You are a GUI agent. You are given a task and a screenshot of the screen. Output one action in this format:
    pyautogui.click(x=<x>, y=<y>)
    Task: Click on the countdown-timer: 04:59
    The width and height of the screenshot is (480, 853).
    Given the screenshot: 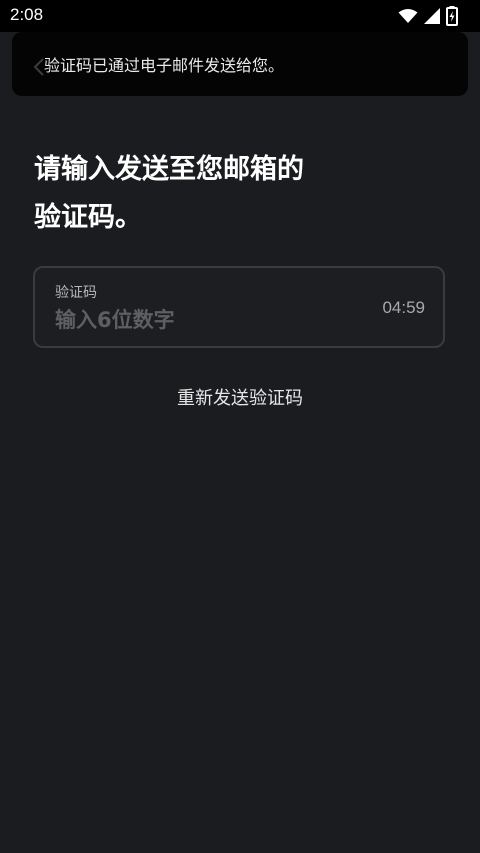 What is the action you would take?
    pyautogui.click(x=403, y=307)
    